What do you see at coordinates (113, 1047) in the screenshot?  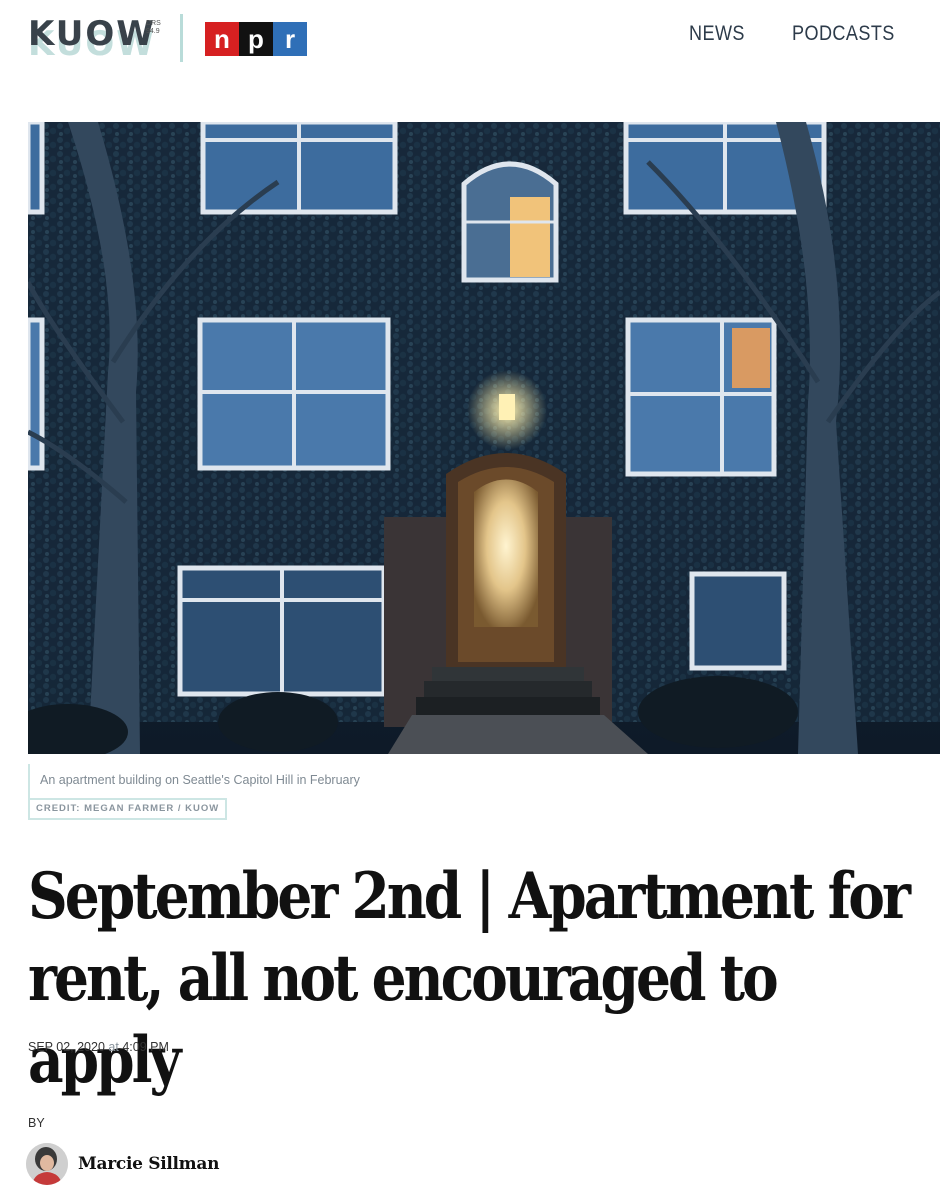 I see `article-date-at: at` at bounding box center [113, 1047].